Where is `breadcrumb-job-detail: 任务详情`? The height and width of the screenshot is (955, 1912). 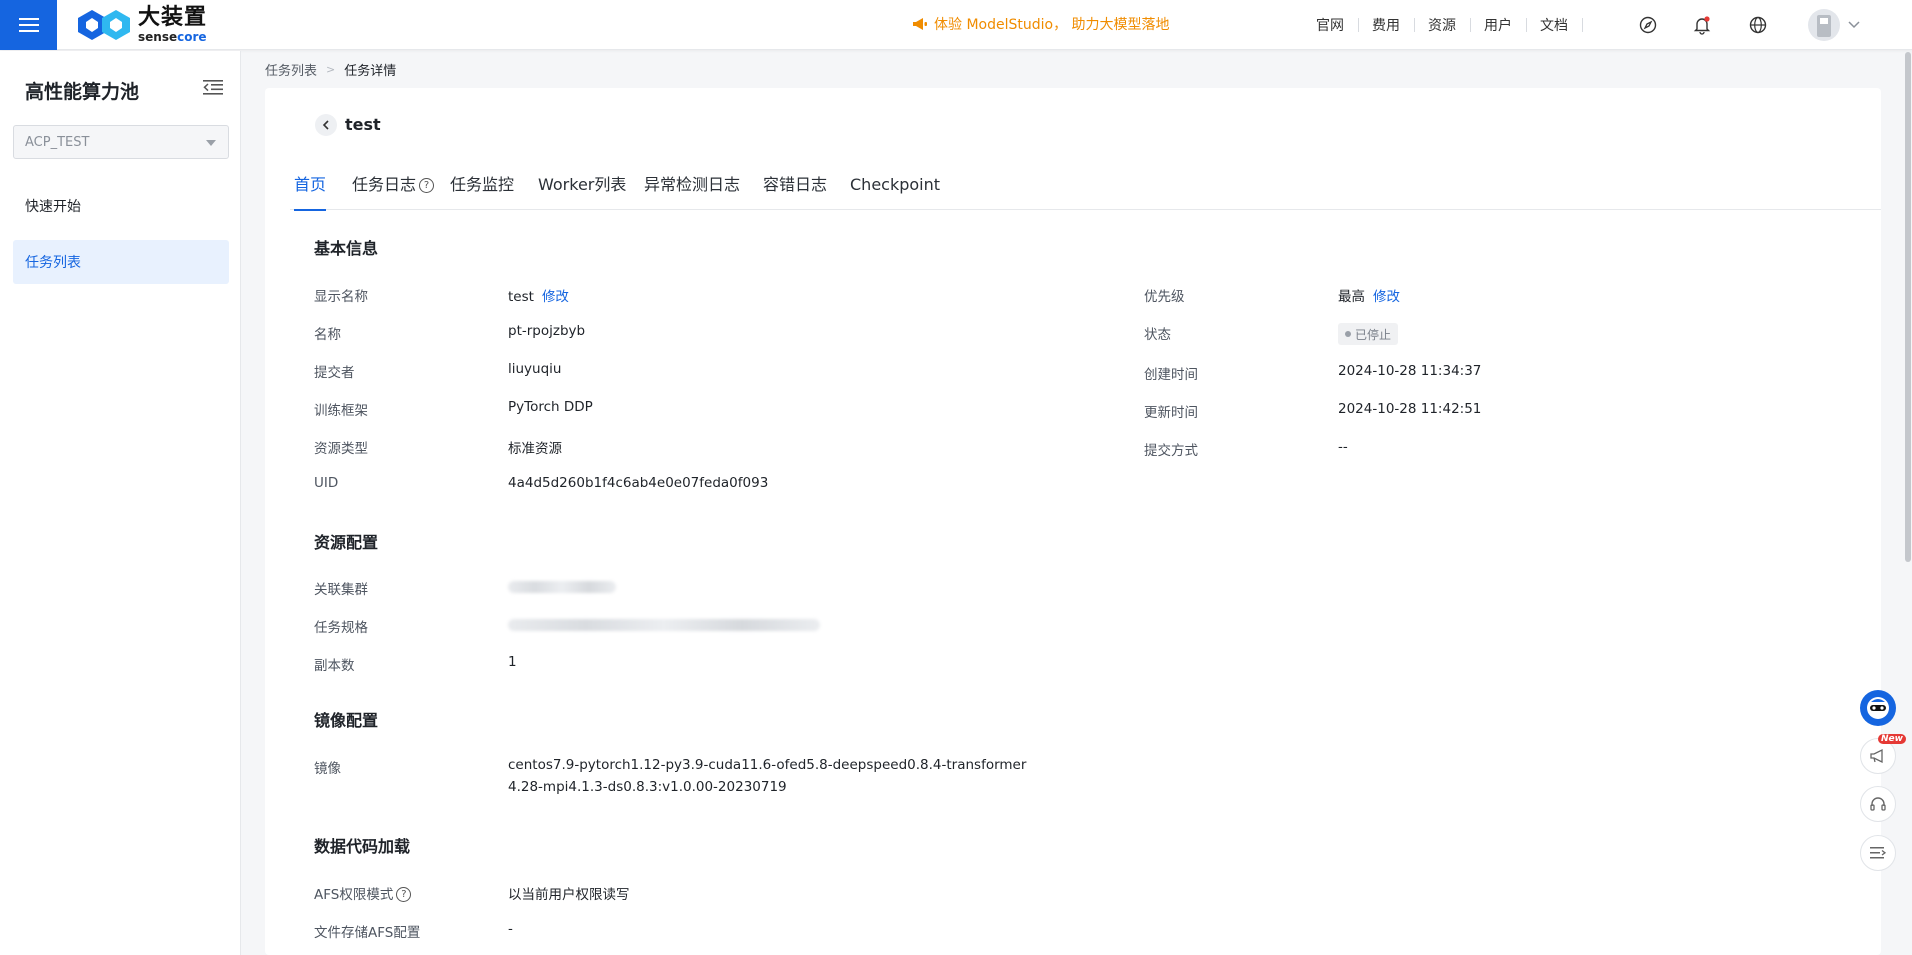 breadcrumb-job-detail: 任务详情 is located at coordinates (370, 71).